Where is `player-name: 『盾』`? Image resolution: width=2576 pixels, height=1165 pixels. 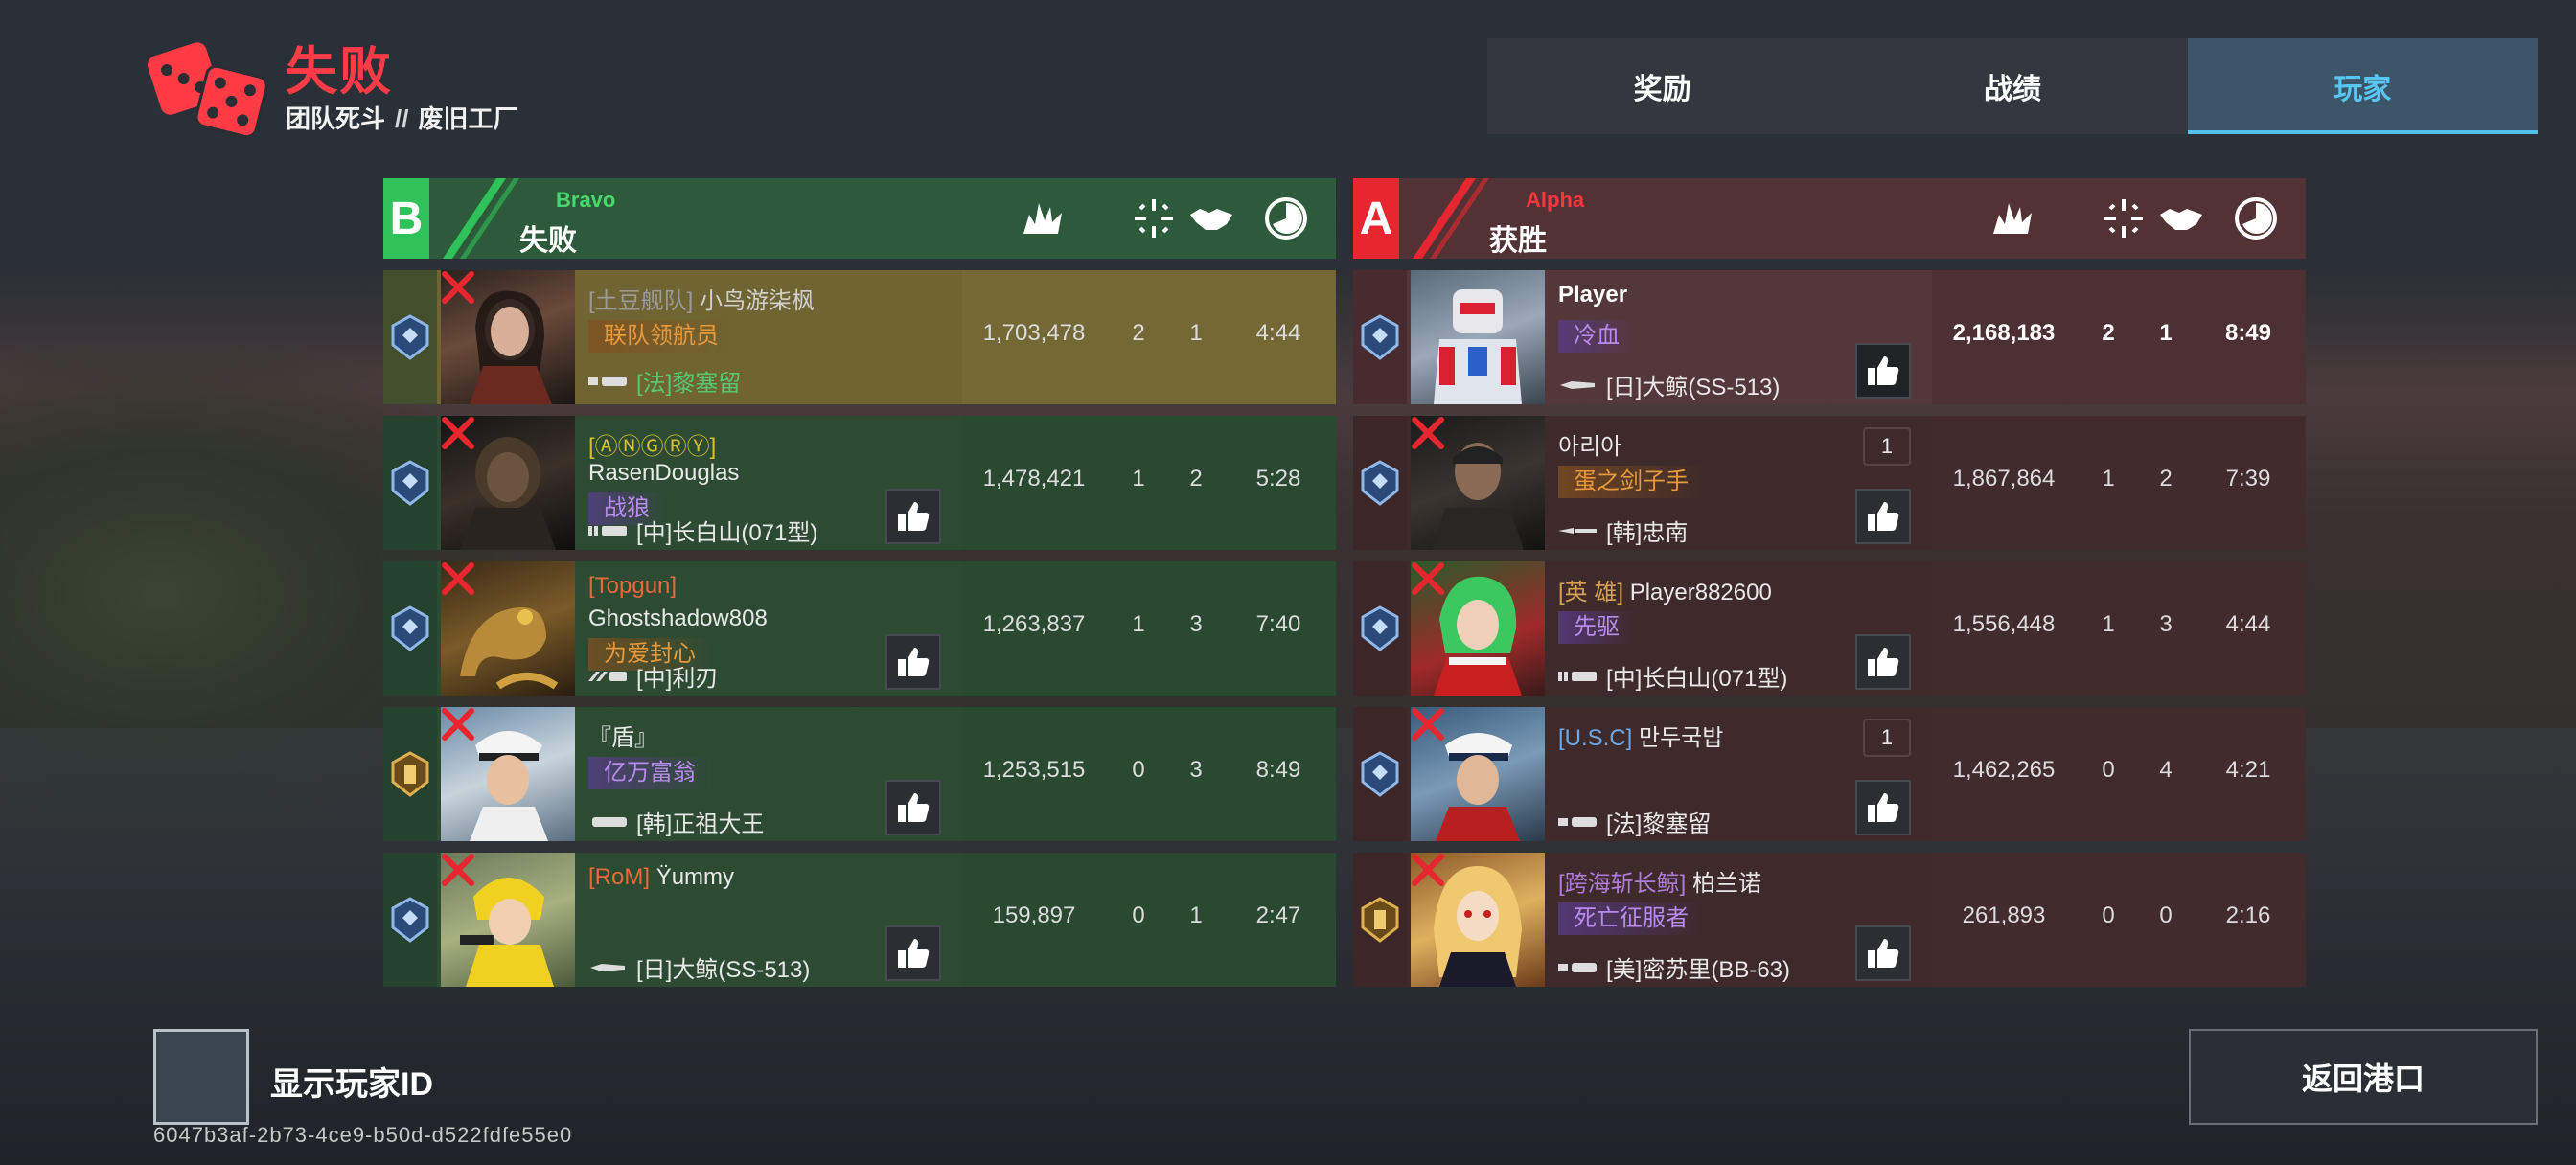
player-name: 『盾』 is located at coordinates (622, 738).